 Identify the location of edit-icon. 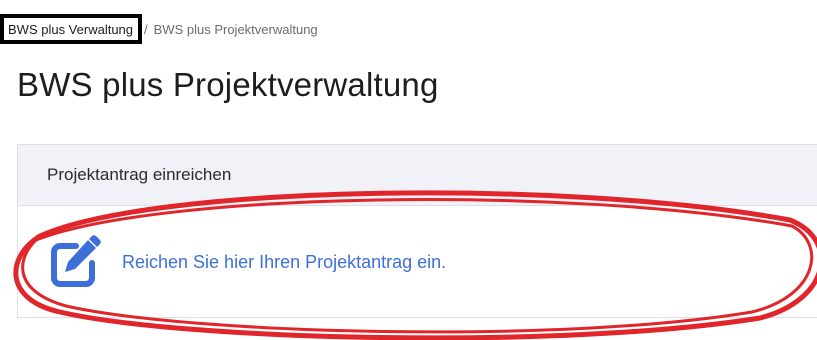
(74, 262).